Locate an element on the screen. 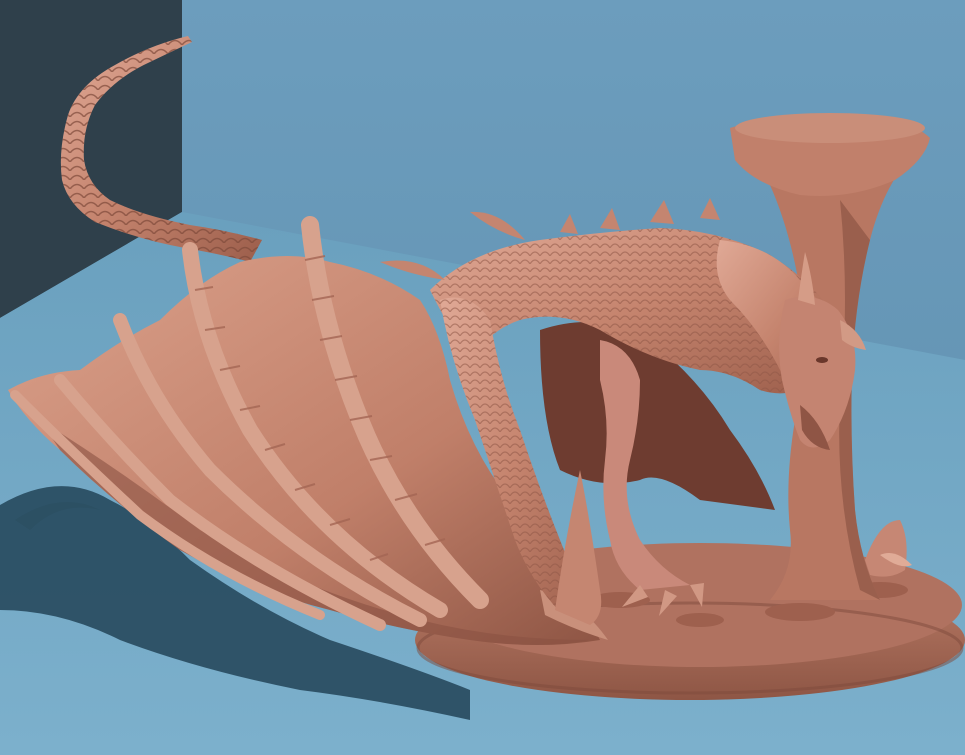 The width and height of the screenshot is (965, 755). pillar-plateau is located at coordinates (830, 128).